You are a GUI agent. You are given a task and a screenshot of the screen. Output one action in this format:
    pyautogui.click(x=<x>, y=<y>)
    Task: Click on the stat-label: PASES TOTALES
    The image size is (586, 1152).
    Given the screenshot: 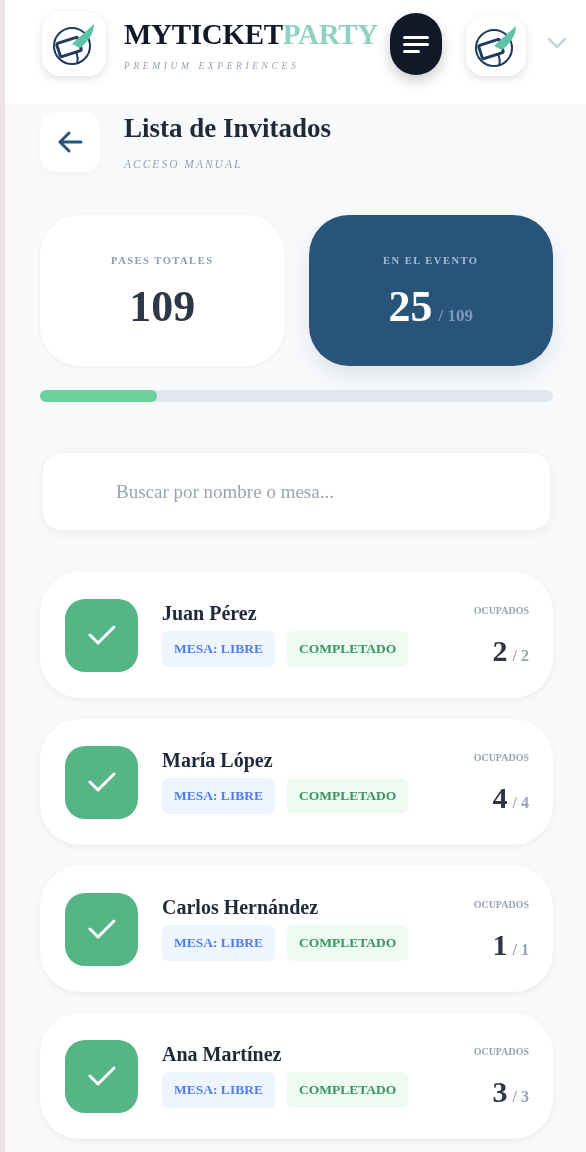 What is the action you would take?
    pyautogui.click(x=162, y=260)
    